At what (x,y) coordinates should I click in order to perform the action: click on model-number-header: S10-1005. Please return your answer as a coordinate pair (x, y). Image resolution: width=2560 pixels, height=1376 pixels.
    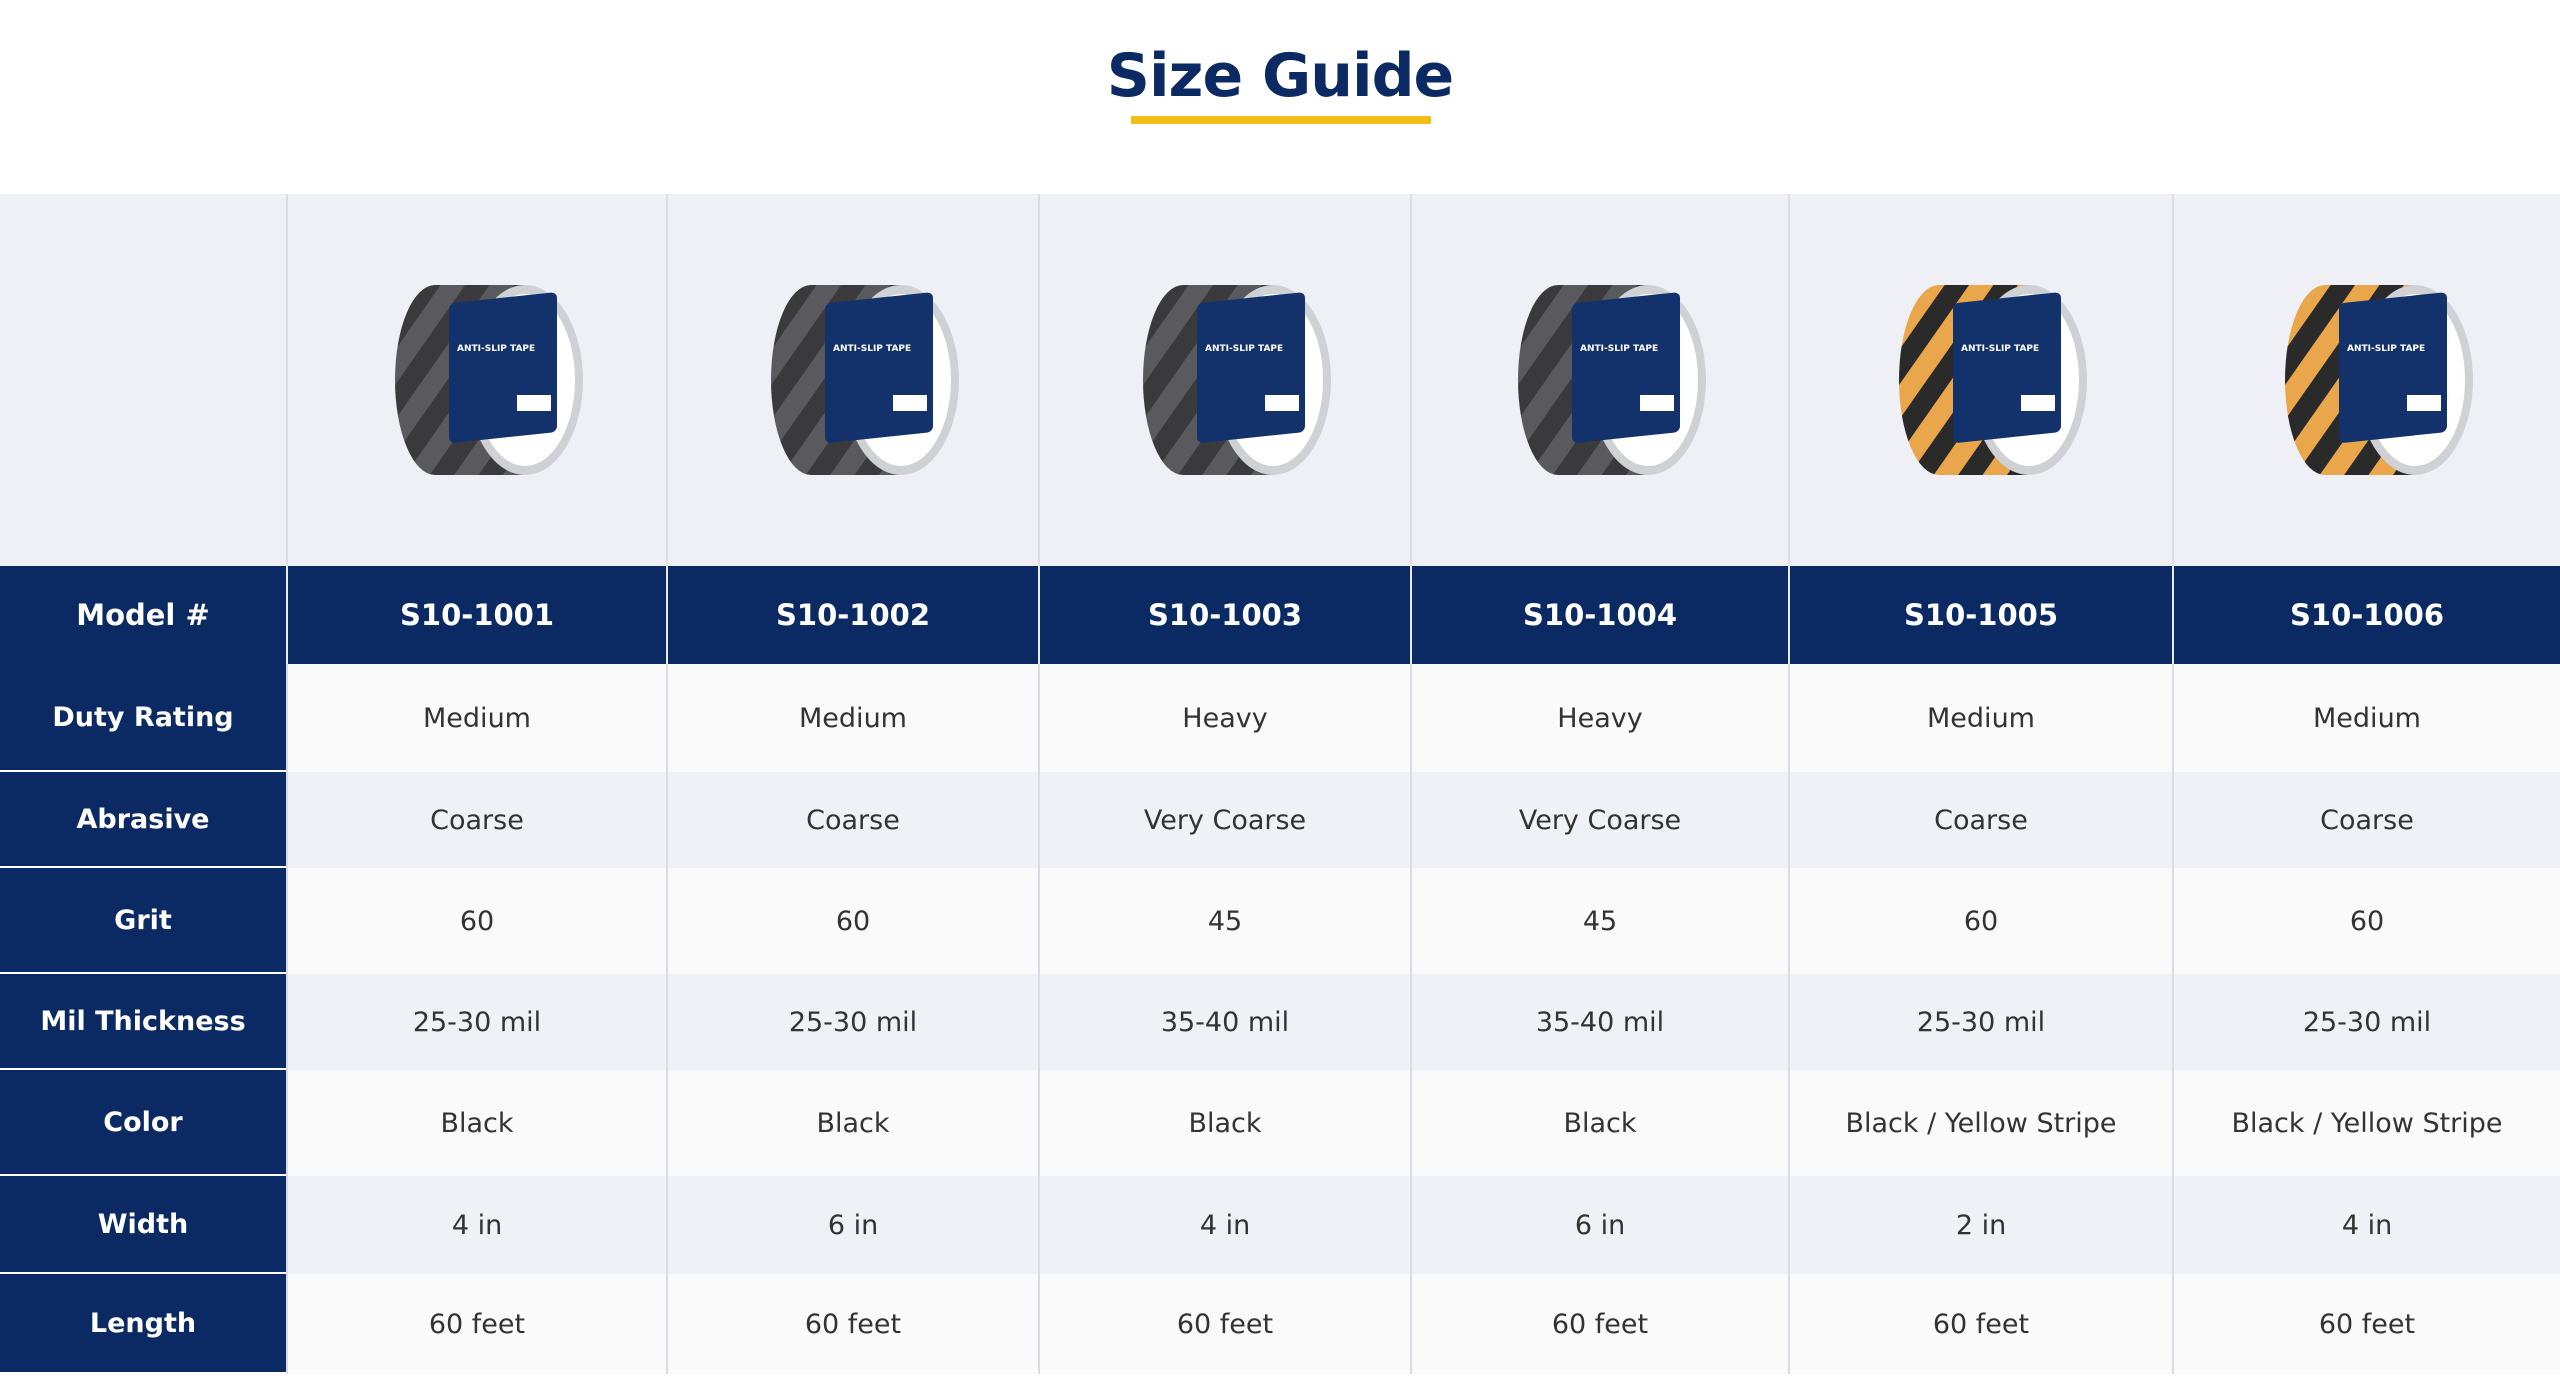
    Looking at the image, I should click on (1980, 615).